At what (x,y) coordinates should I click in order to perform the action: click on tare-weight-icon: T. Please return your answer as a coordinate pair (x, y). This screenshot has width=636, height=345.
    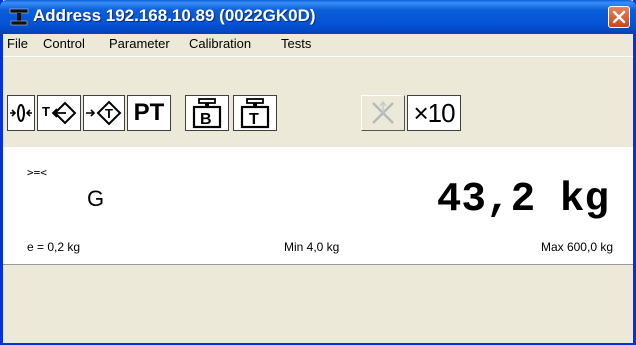
    Looking at the image, I should click on (255, 113).